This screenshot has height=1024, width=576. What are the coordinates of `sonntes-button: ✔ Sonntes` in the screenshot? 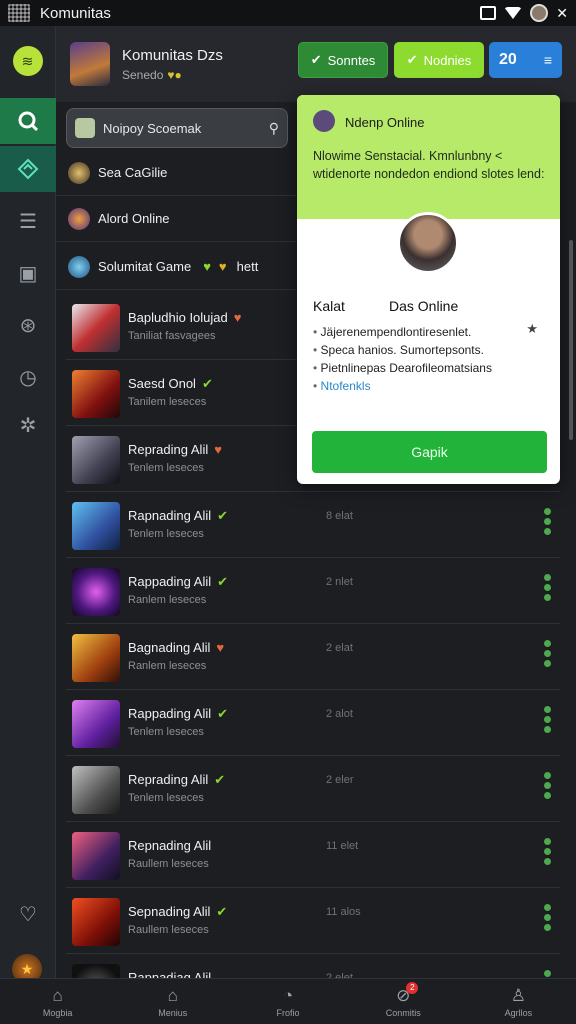 It's located at (343, 60).